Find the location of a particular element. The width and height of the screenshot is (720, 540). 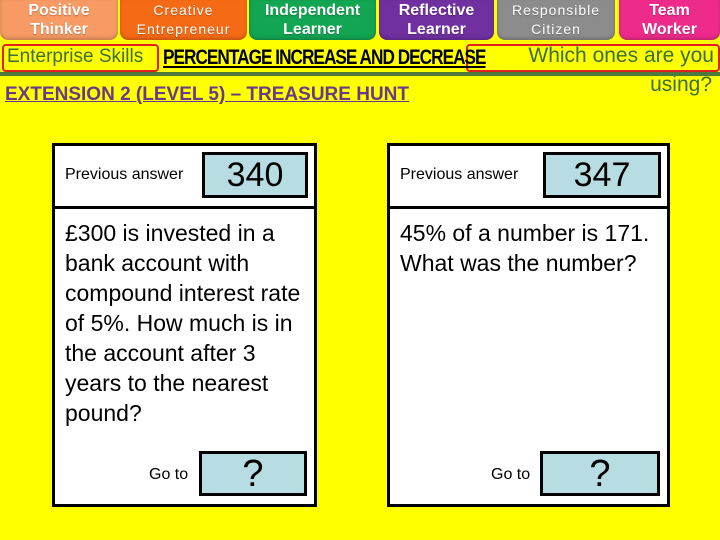

skill-responsible-citizen: Responsible Citizen is located at coordinates (556, 20).